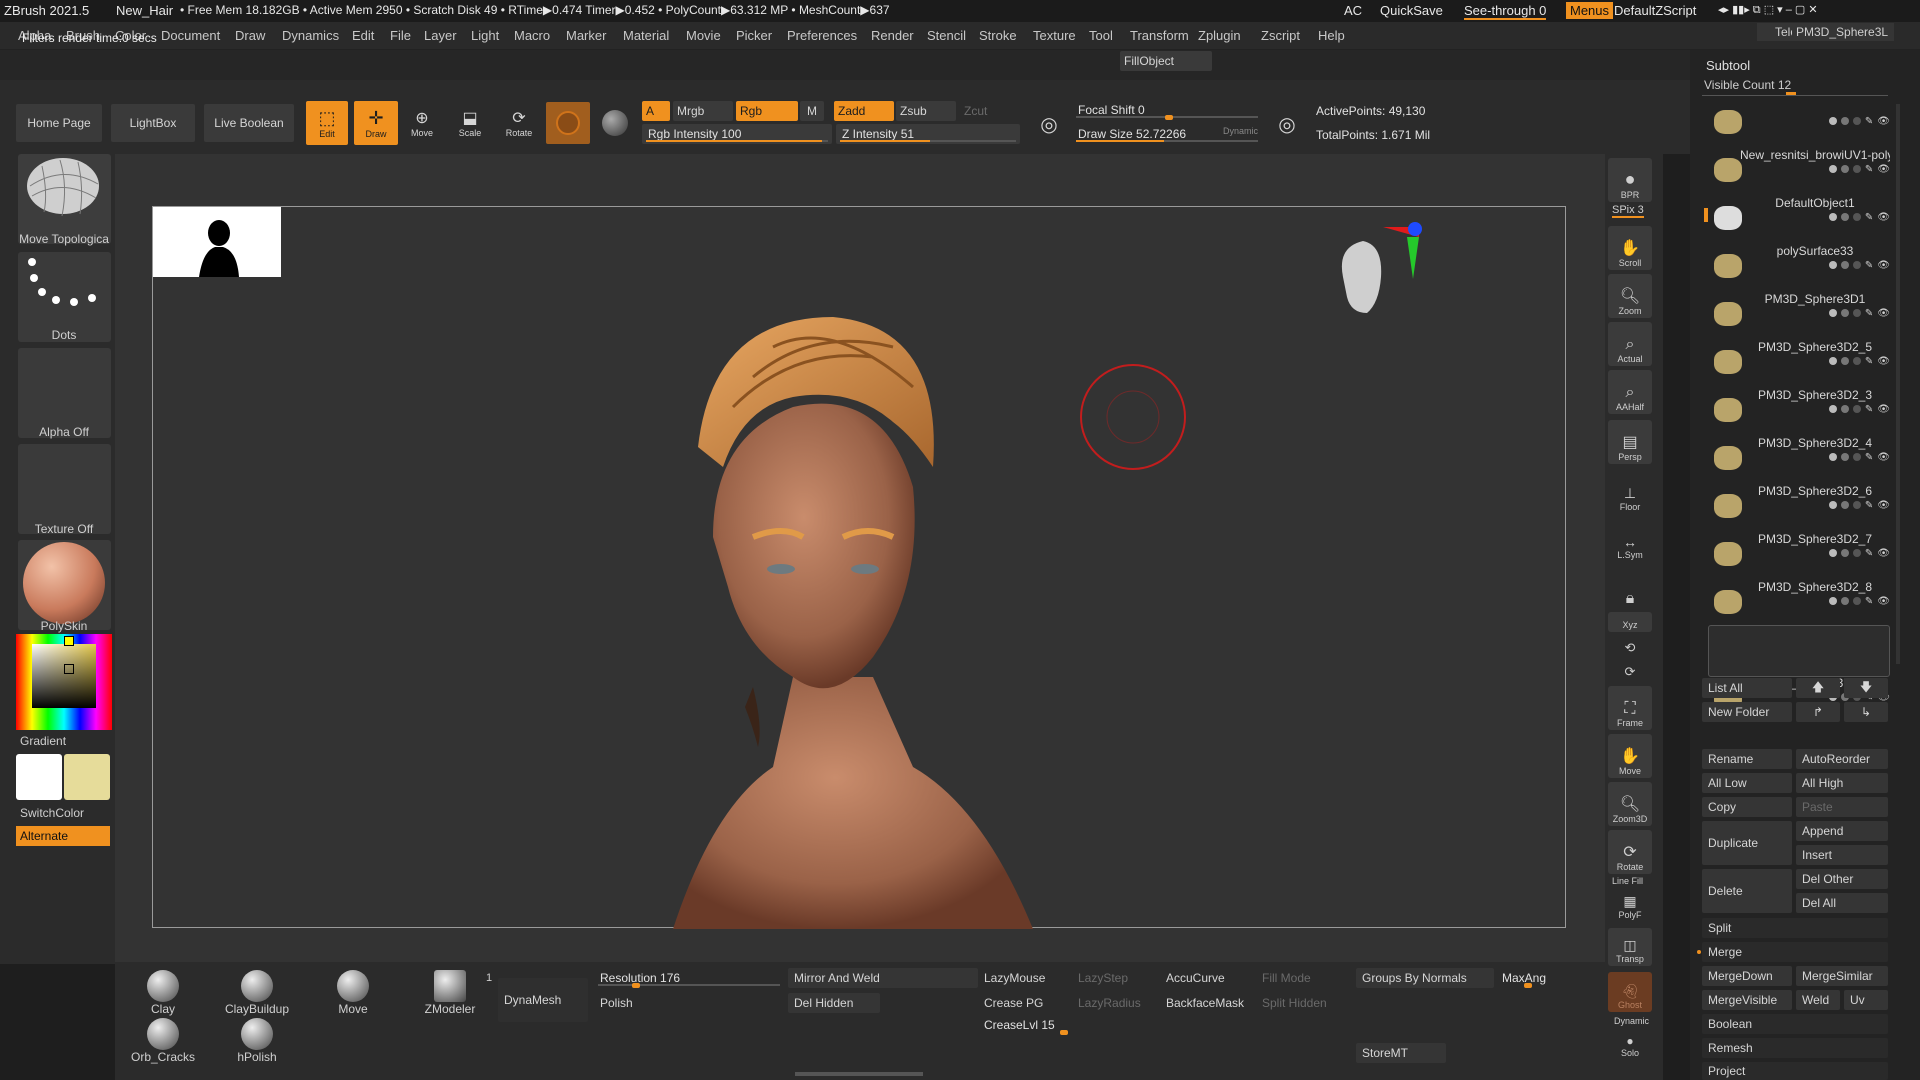 Image resolution: width=1920 pixels, height=1080 pixels. I want to click on merge-similar-button: MergeSimilar, so click(1842, 976).